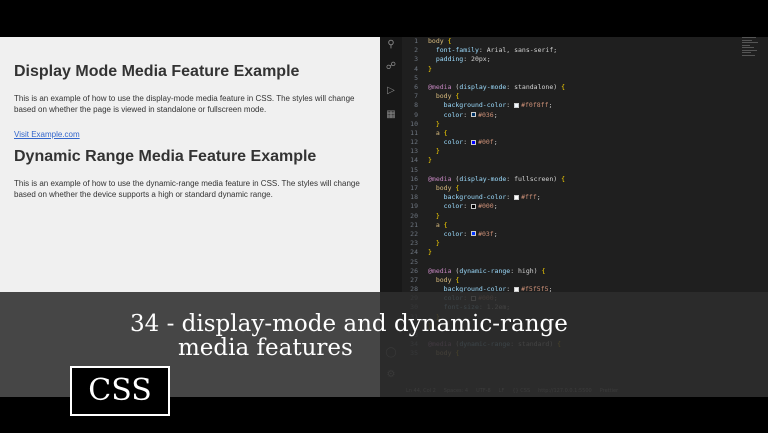 The height and width of the screenshot is (433, 768). I want to click on code-line: 9 color: #036;, so click(571, 115).